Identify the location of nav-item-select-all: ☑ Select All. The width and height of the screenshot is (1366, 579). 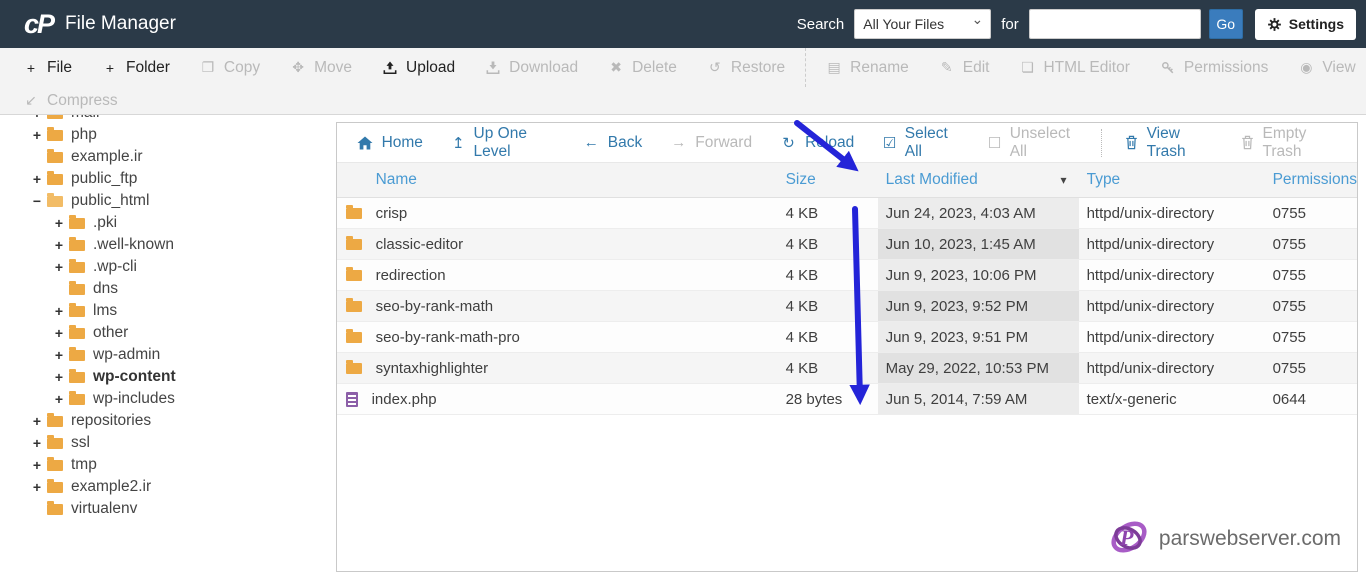
(920, 143).